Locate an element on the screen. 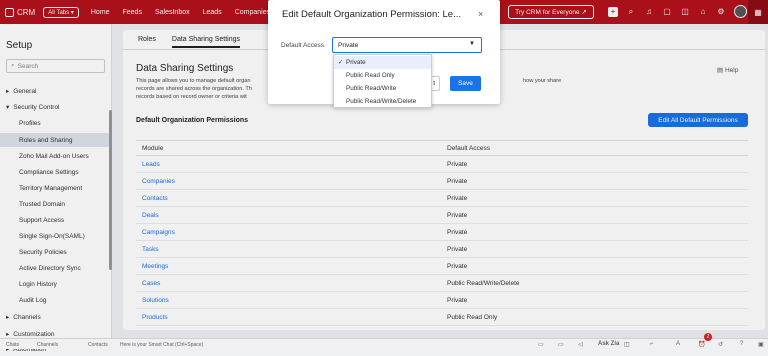 This screenshot has width=768, height=356. option-private: ✓ Private is located at coordinates (382, 62).